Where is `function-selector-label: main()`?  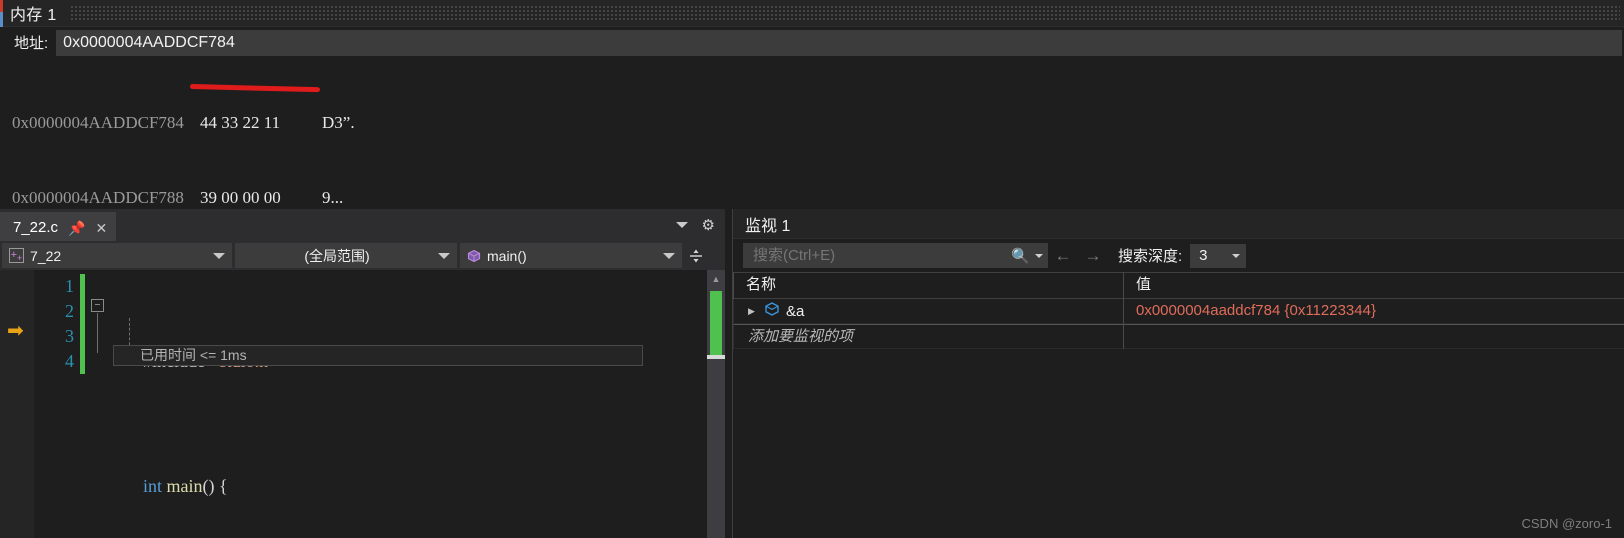
function-selector-label: main() is located at coordinates (507, 255).